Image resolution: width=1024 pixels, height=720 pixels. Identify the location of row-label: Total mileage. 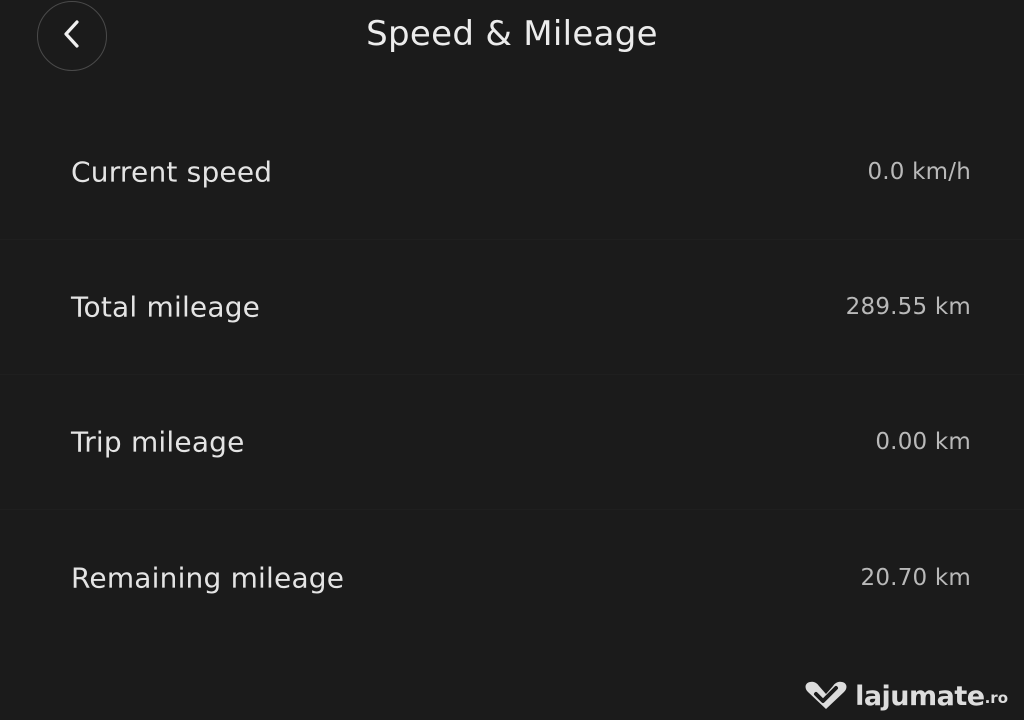
(166, 307).